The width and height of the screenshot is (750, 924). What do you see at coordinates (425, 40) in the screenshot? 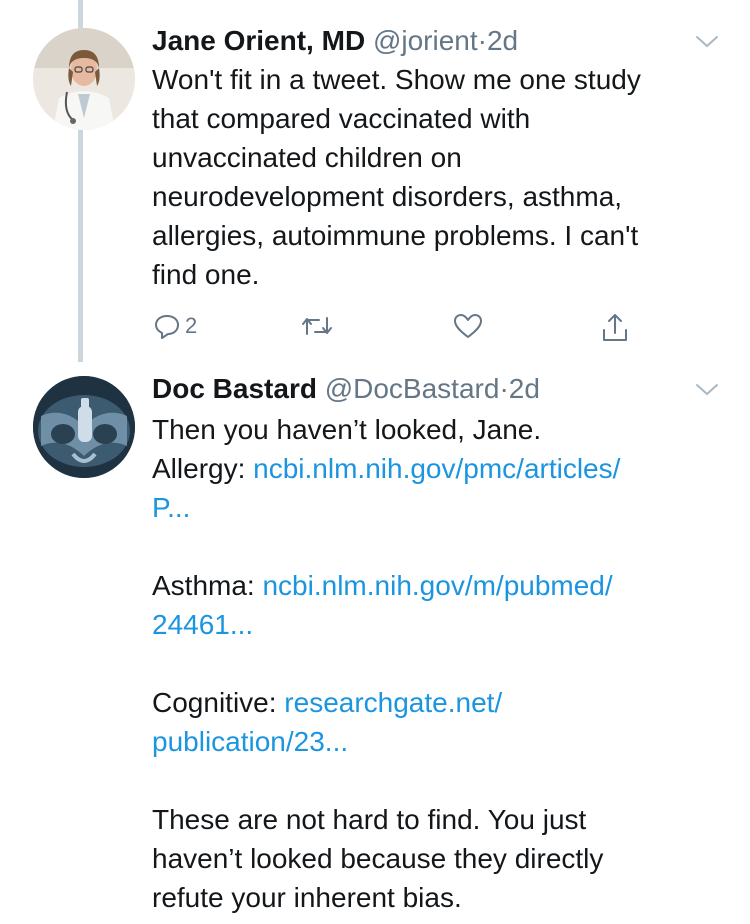
I see `user-handle: @jorient` at bounding box center [425, 40].